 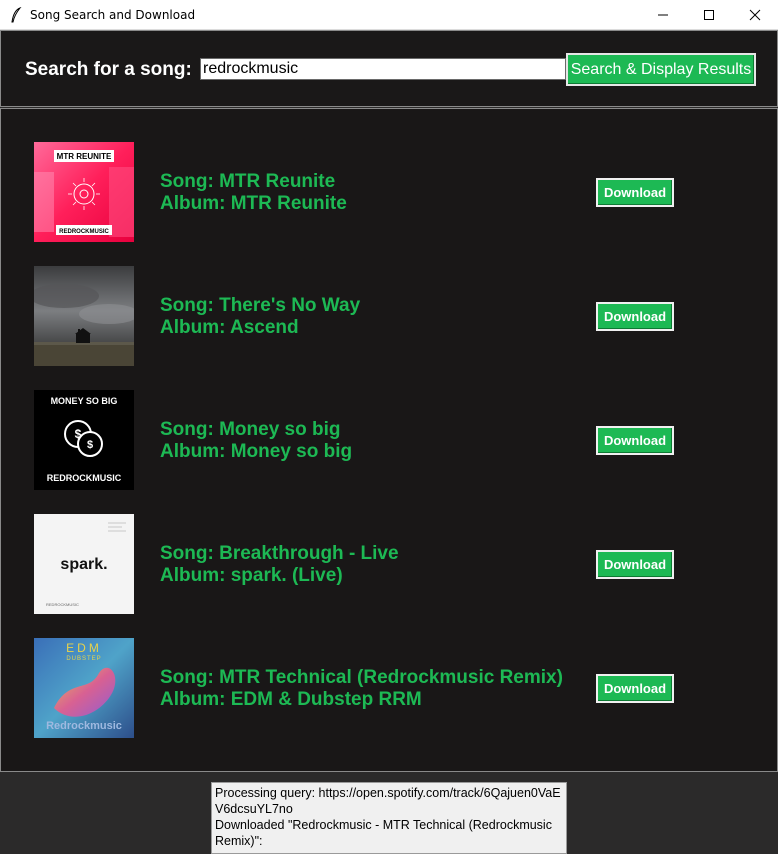 I want to click on cover-title-text: EDM, so click(x=84, y=648).